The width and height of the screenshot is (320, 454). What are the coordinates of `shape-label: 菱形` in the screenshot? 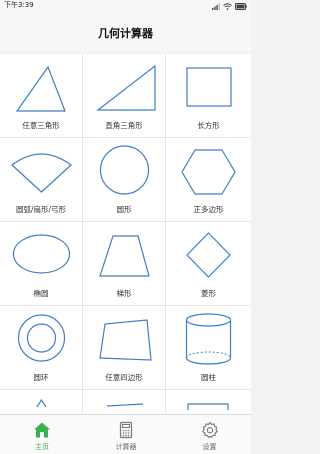 It's located at (208, 293).